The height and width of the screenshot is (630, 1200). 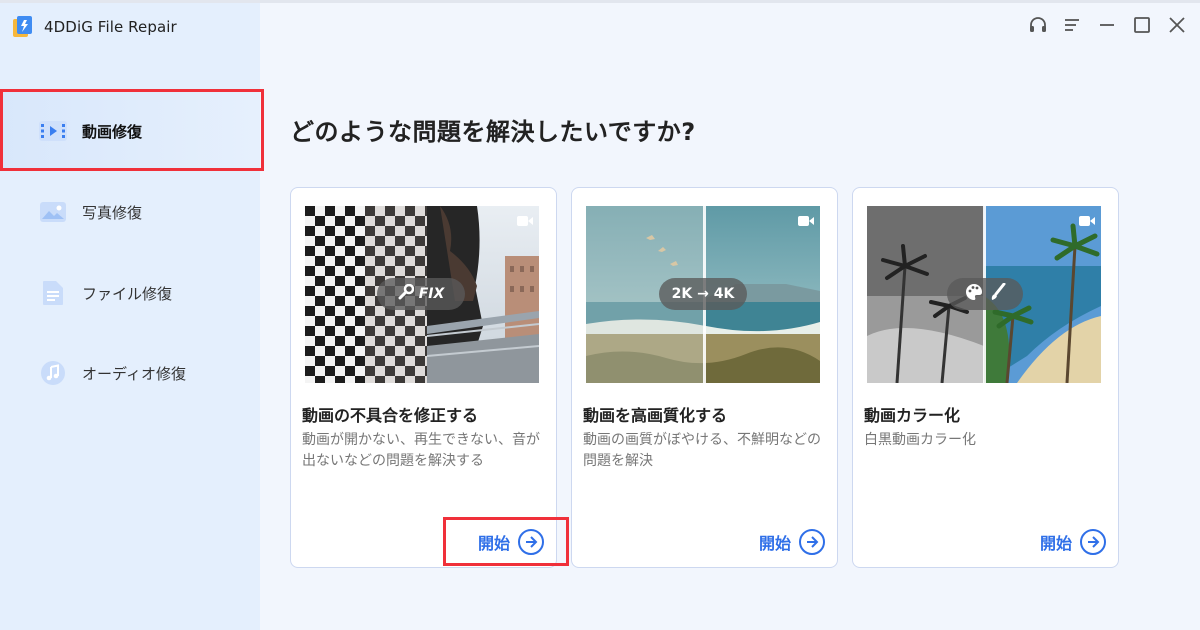 I want to click on sidebar-item-file-repair: ファイル修復, so click(x=130, y=293).